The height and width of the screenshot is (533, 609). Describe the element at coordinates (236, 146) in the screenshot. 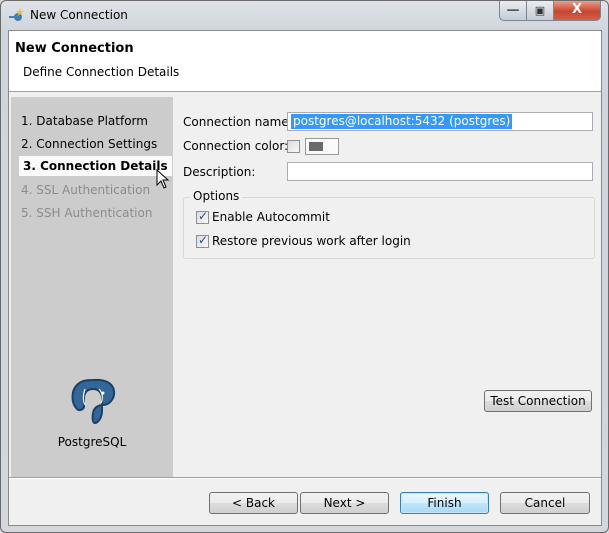

I see `connection-color-label: Connection color:` at that location.